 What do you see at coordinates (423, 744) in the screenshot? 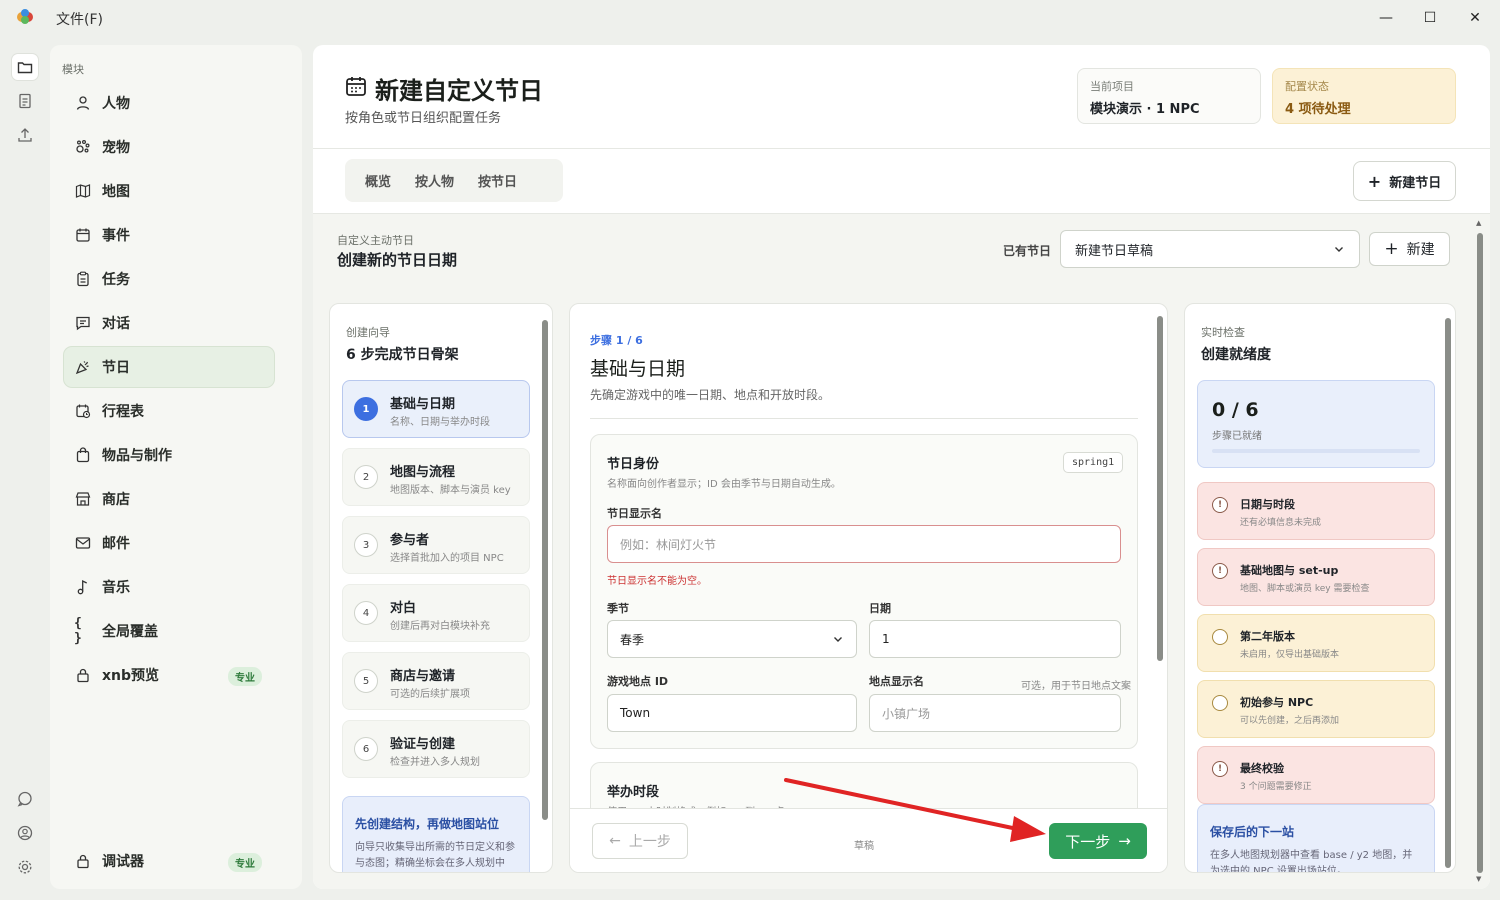
I see `step-title: 验证与创建` at bounding box center [423, 744].